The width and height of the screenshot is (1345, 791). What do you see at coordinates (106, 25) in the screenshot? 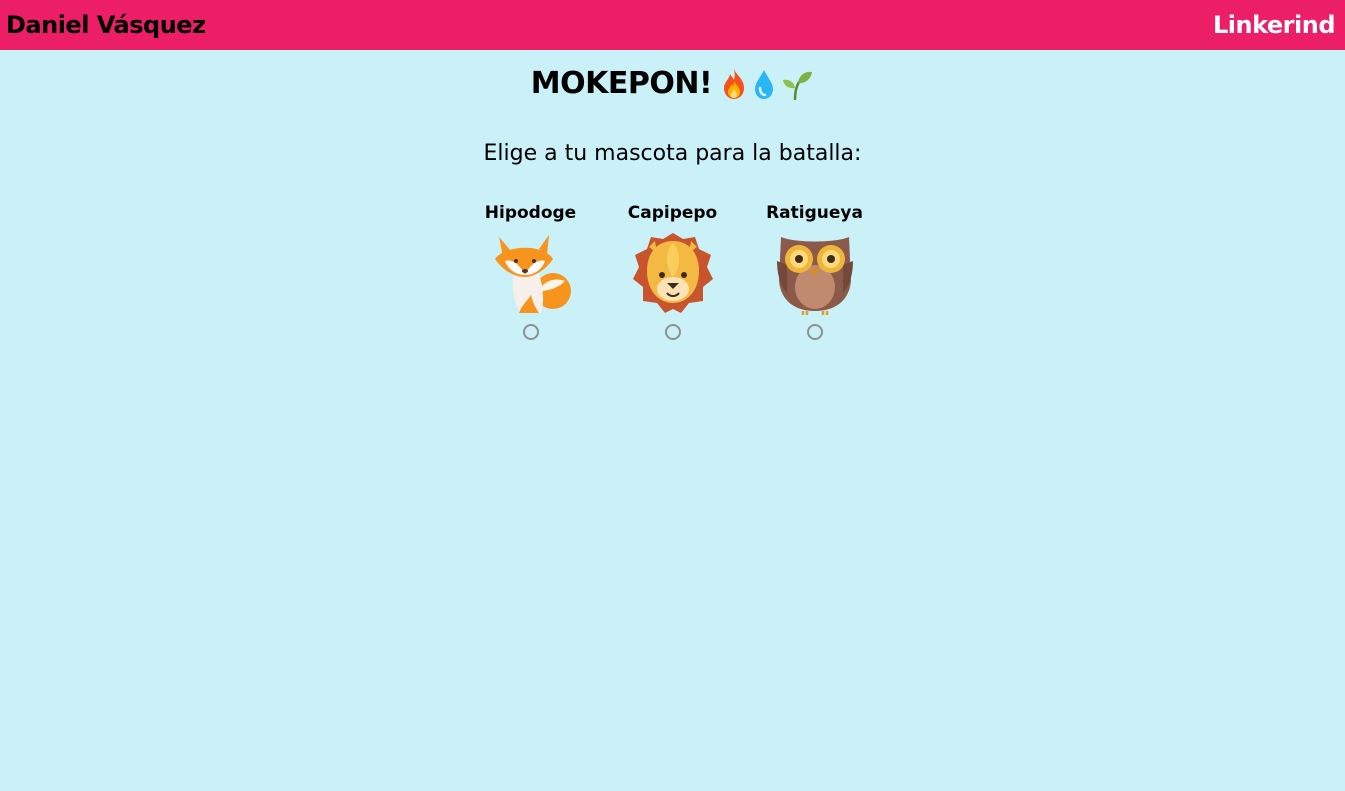
I see `brand-name: Daniel Vásquez` at bounding box center [106, 25].